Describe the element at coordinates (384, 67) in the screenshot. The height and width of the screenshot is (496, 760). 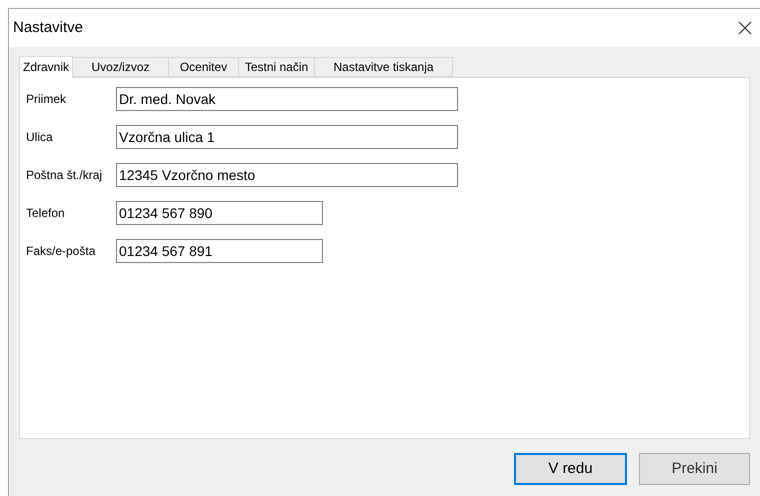
I see `tab: Nastavitve tiskanja` at that location.